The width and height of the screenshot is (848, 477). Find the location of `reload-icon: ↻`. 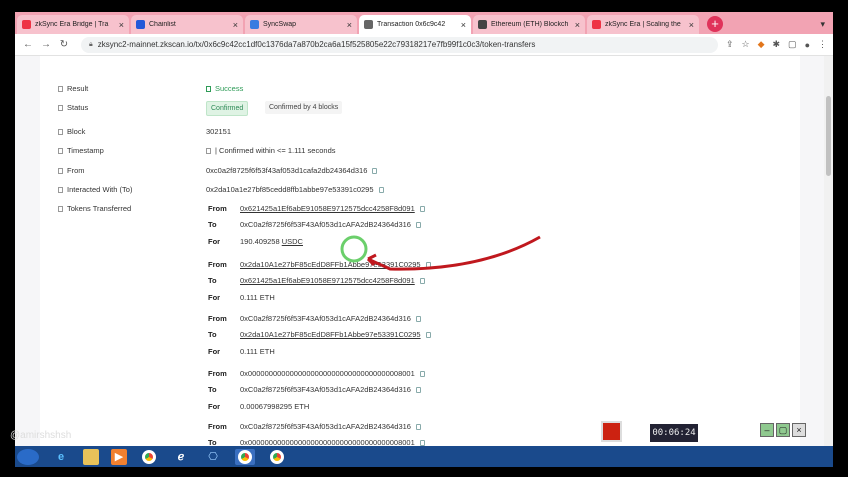

reload-icon: ↻ is located at coordinates (64, 44).